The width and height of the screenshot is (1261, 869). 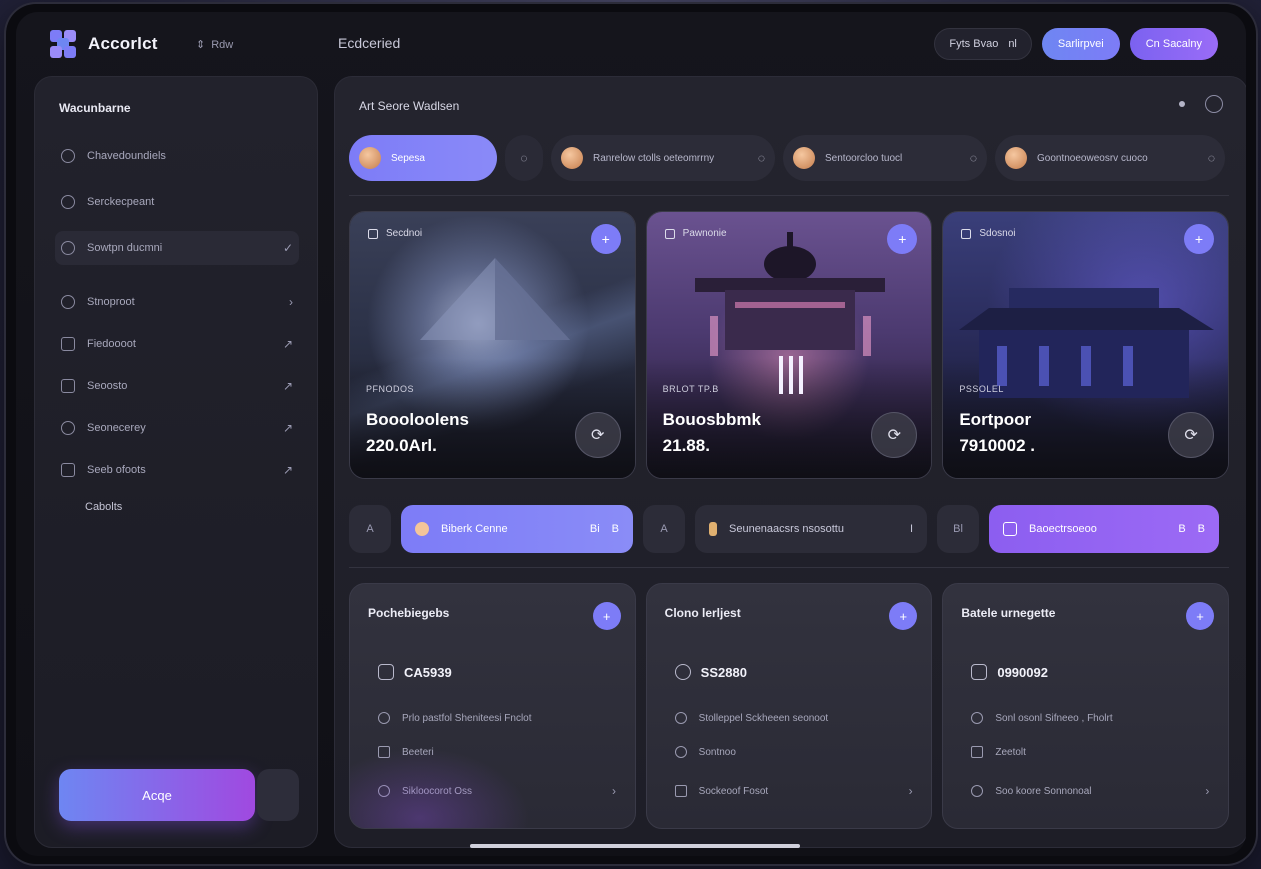 I want to click on sidebar-cta-button: Acqe, so click(x=157, y=795).